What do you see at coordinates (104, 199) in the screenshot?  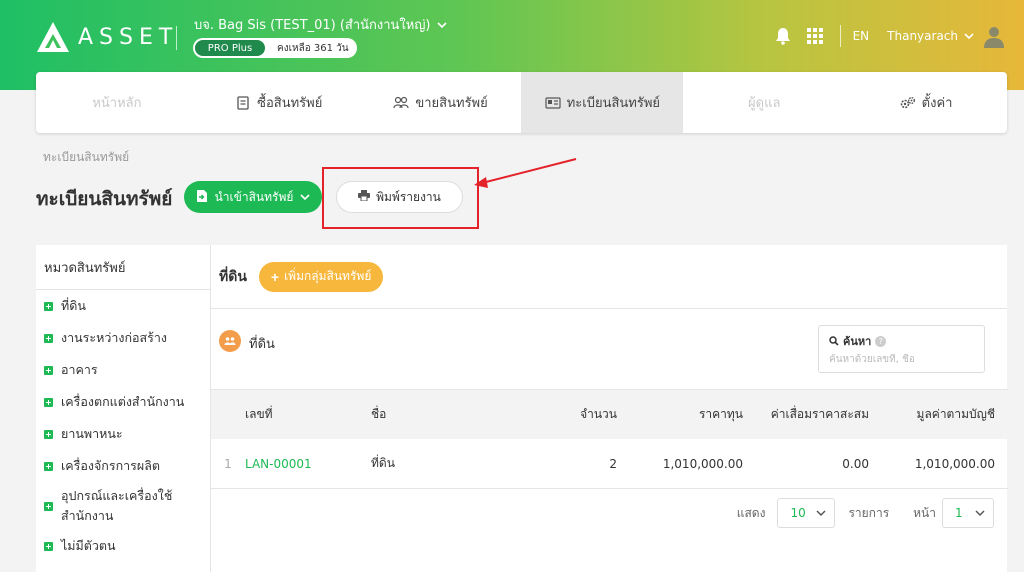 I see `page-title: ทะเบียนสินทรัพย์` at bounding box center [104, 199].